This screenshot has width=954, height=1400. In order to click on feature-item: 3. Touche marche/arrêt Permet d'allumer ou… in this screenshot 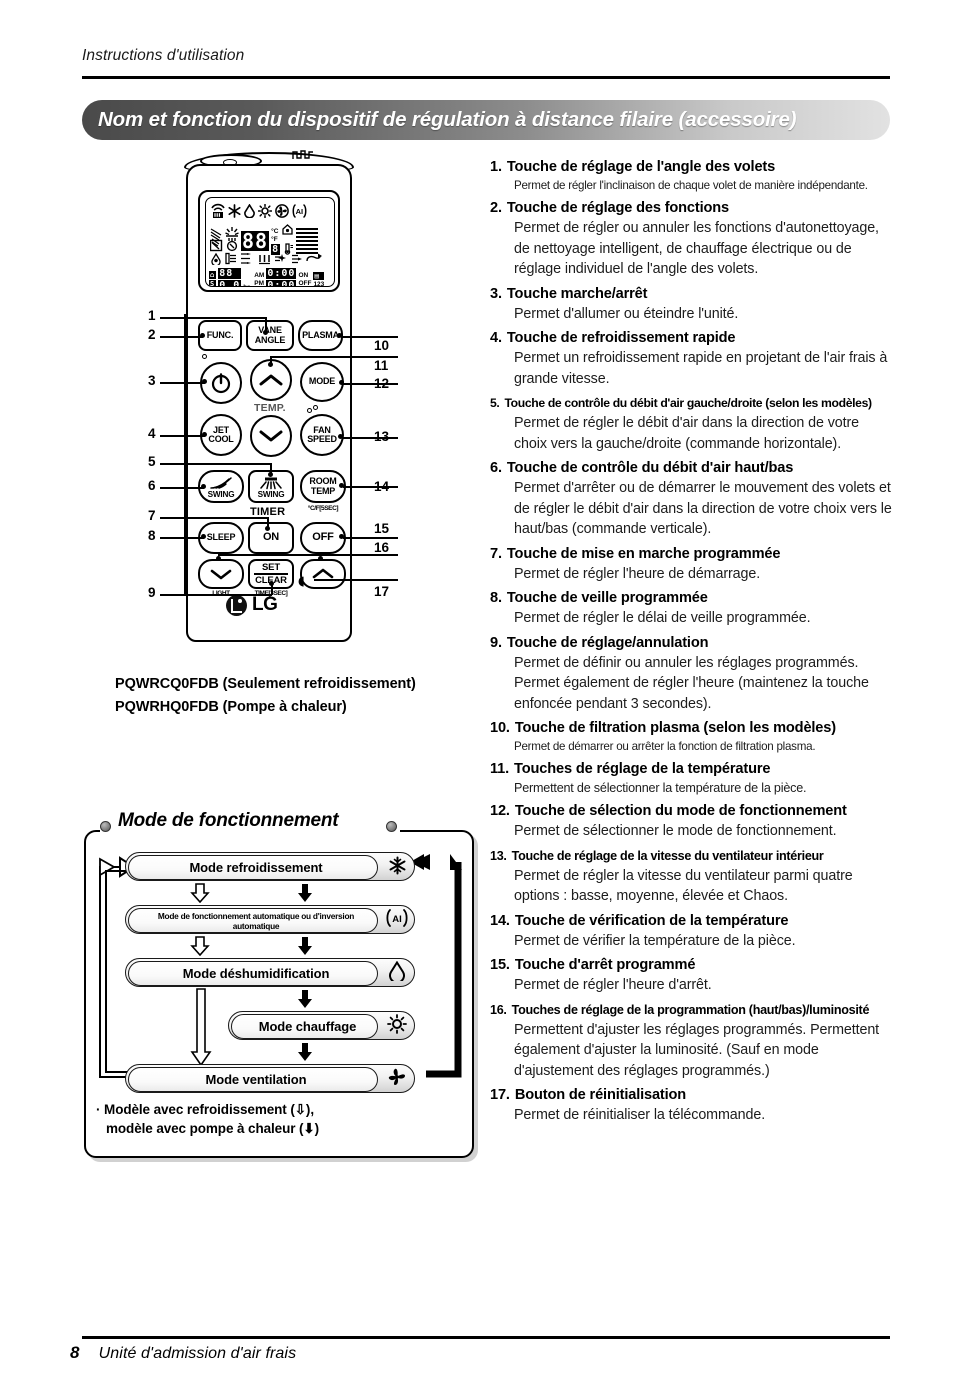, I will do `click(692, 305)`.